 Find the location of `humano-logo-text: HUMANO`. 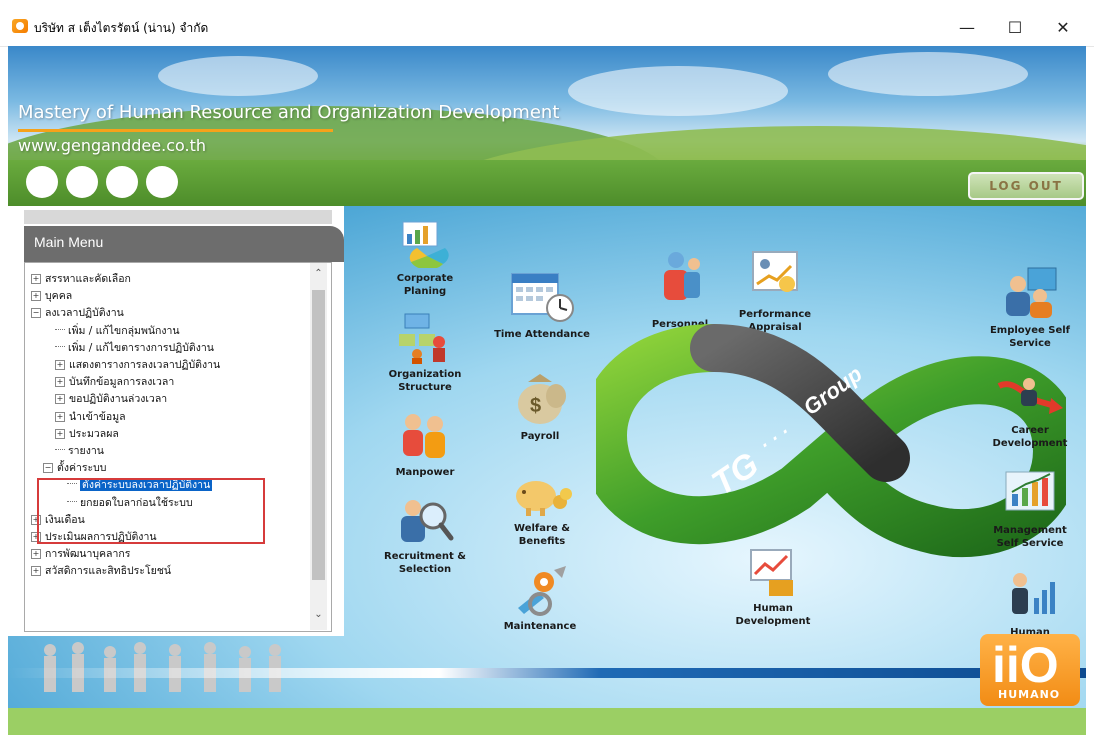

humano-logo-text: HUMANO is located at coordinates (1029, 694).